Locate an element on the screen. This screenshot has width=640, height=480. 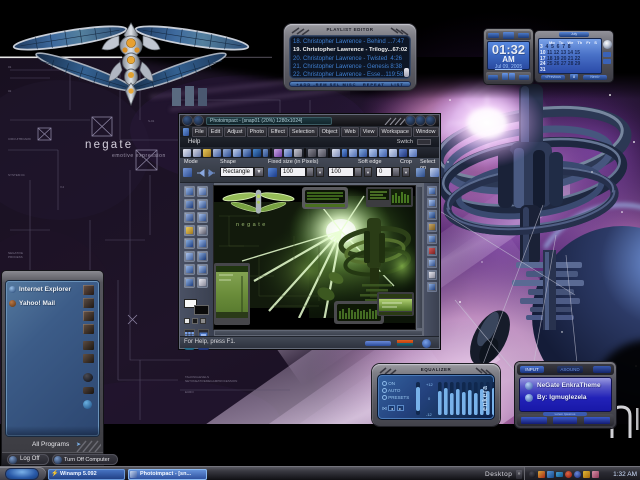
svg-text: EURO is located at coordinates (189, 392).